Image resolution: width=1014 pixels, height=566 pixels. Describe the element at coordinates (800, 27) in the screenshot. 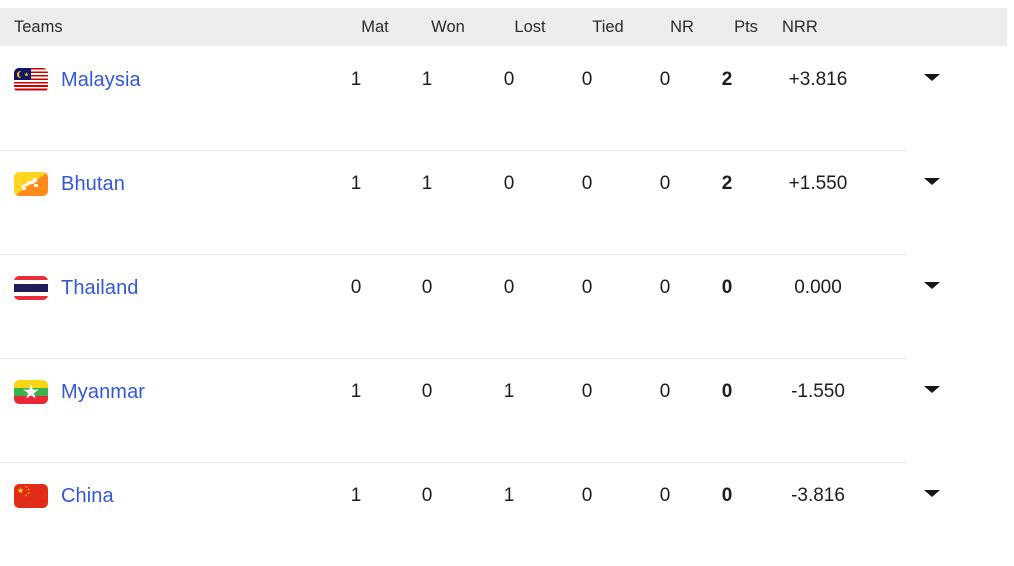

I see `column-header-nrr: NRR` at that location.